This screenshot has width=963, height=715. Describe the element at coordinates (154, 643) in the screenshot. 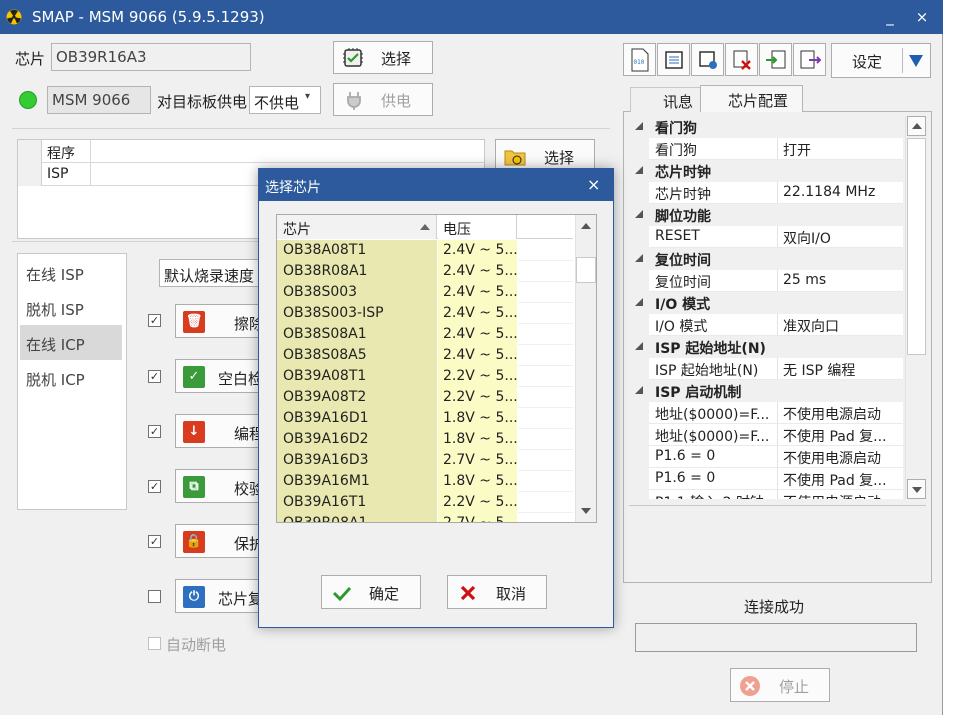

I see `auto-power-off-checkbox` at that location.